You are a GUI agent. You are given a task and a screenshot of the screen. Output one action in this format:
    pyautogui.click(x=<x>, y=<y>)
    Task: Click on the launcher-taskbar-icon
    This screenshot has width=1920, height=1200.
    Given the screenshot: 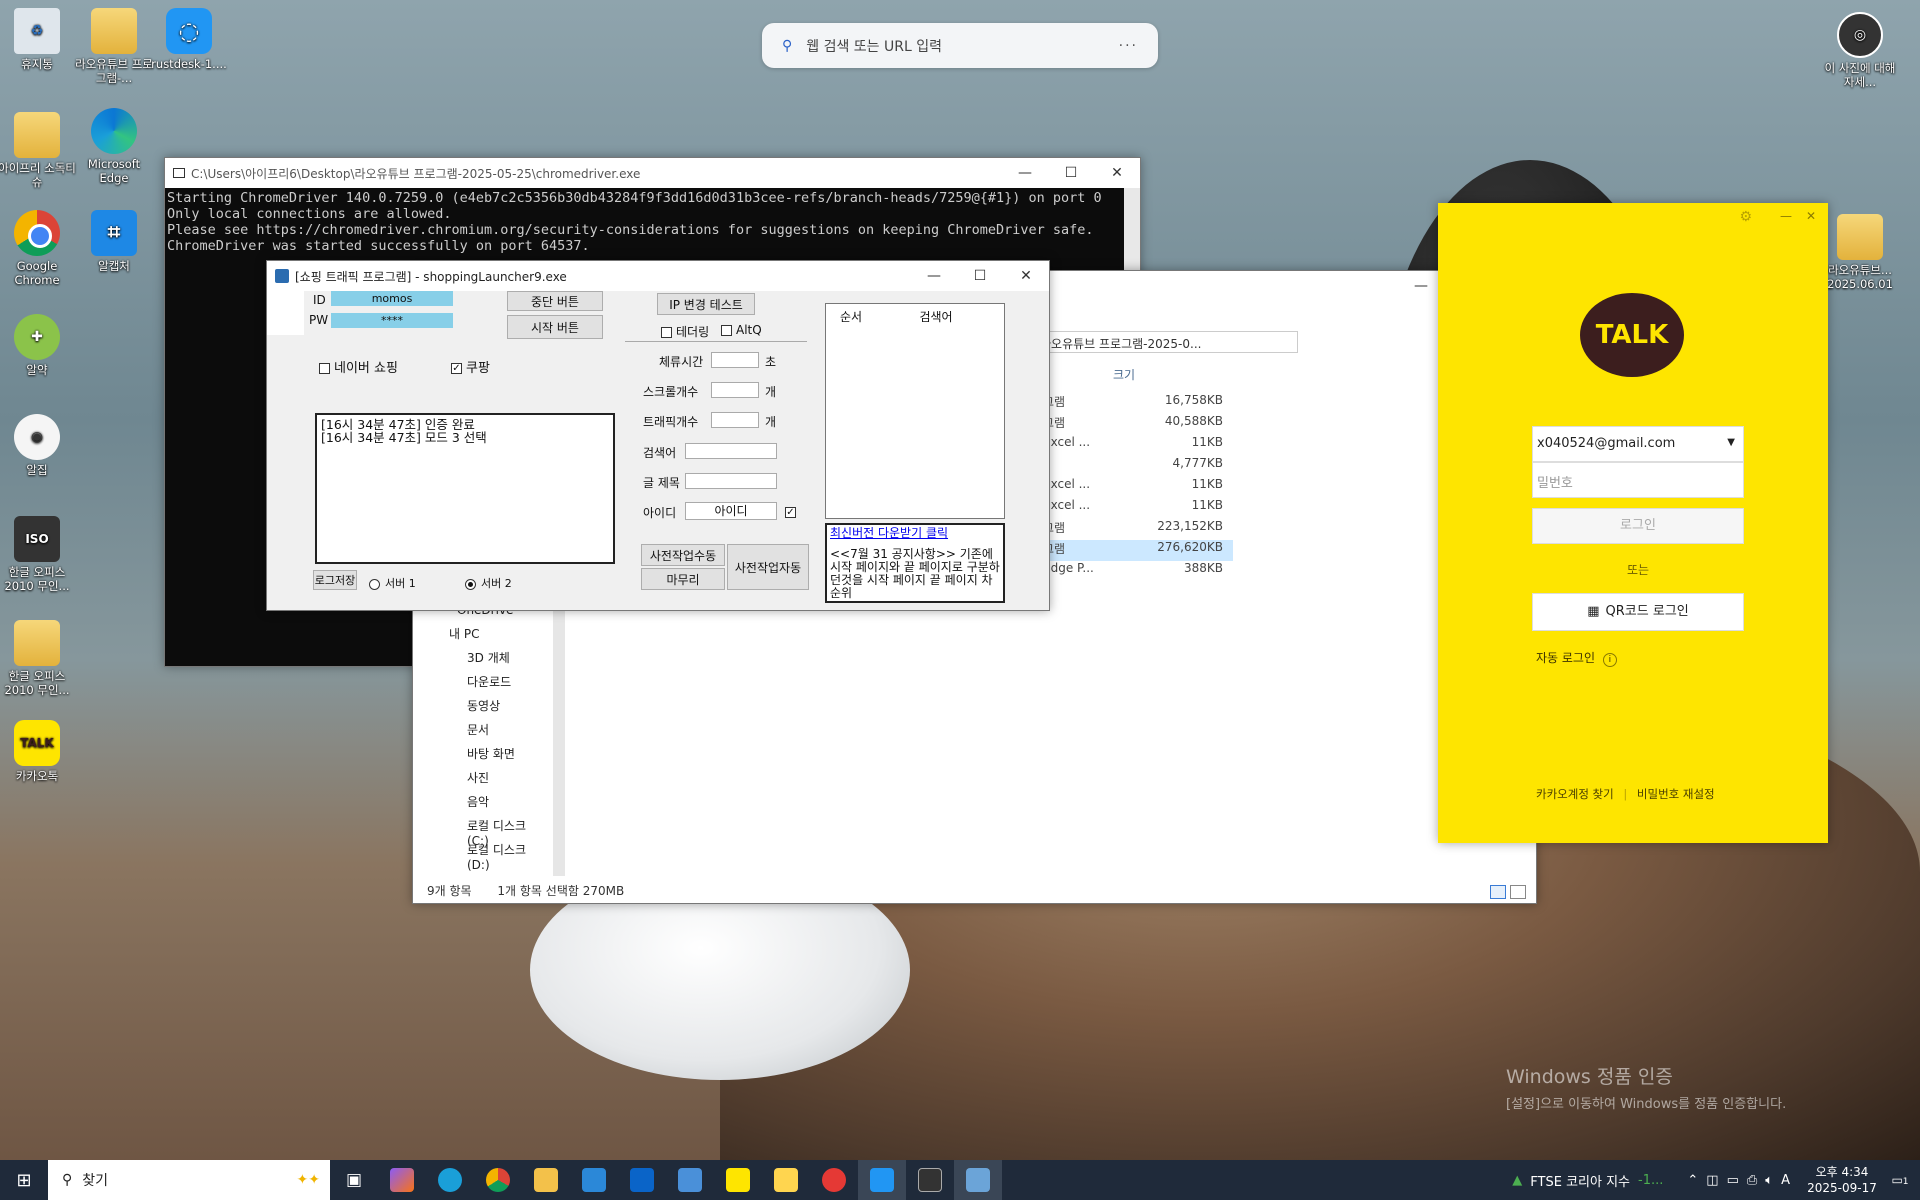 What is the action you would take?
    pyautogui.click(x=978, y=1180)
    